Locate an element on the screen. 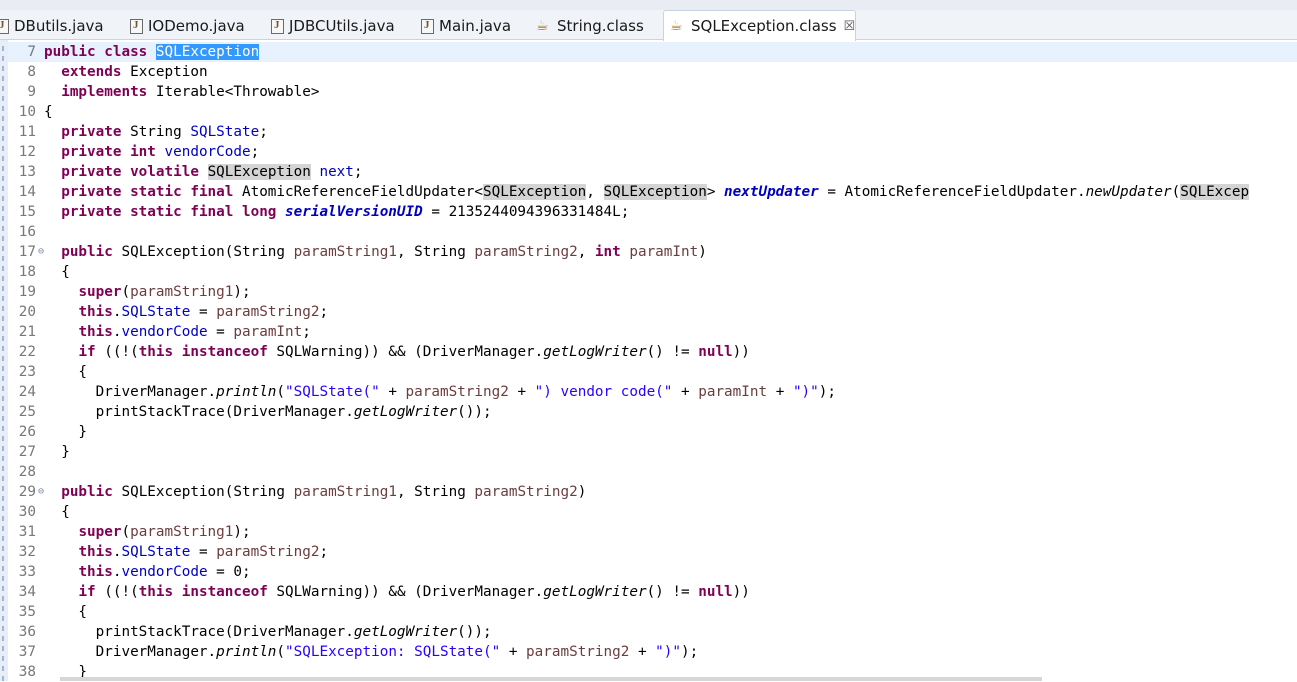 Image resolution: width=1297 pixels, height=682 pixels. tab-dbutils-java: DButils.java is located at coordinates (52, 26).